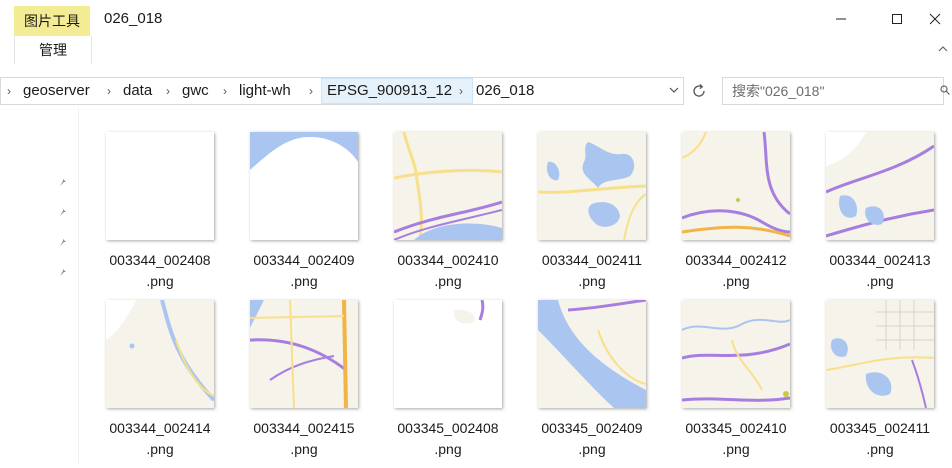 The image size is (952, 468). Describe the element at coordinates (897, 19) in the screenshot. I see `maximize-icon` at that location.